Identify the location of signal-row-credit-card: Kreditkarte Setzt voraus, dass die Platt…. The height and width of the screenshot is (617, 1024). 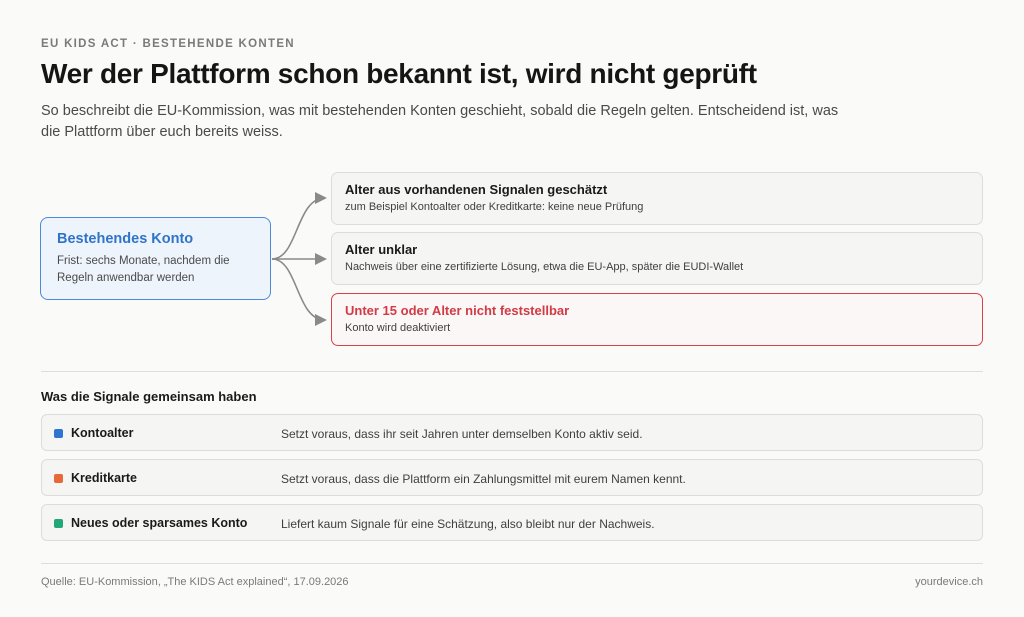
(512, 477).